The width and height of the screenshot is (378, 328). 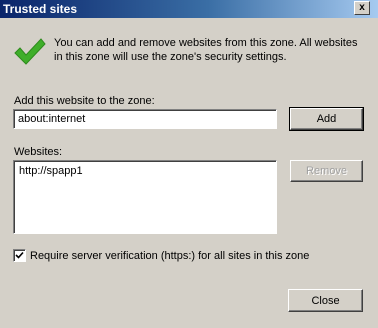 I want to click on checkmark-icon, so click(x=19, y=255).